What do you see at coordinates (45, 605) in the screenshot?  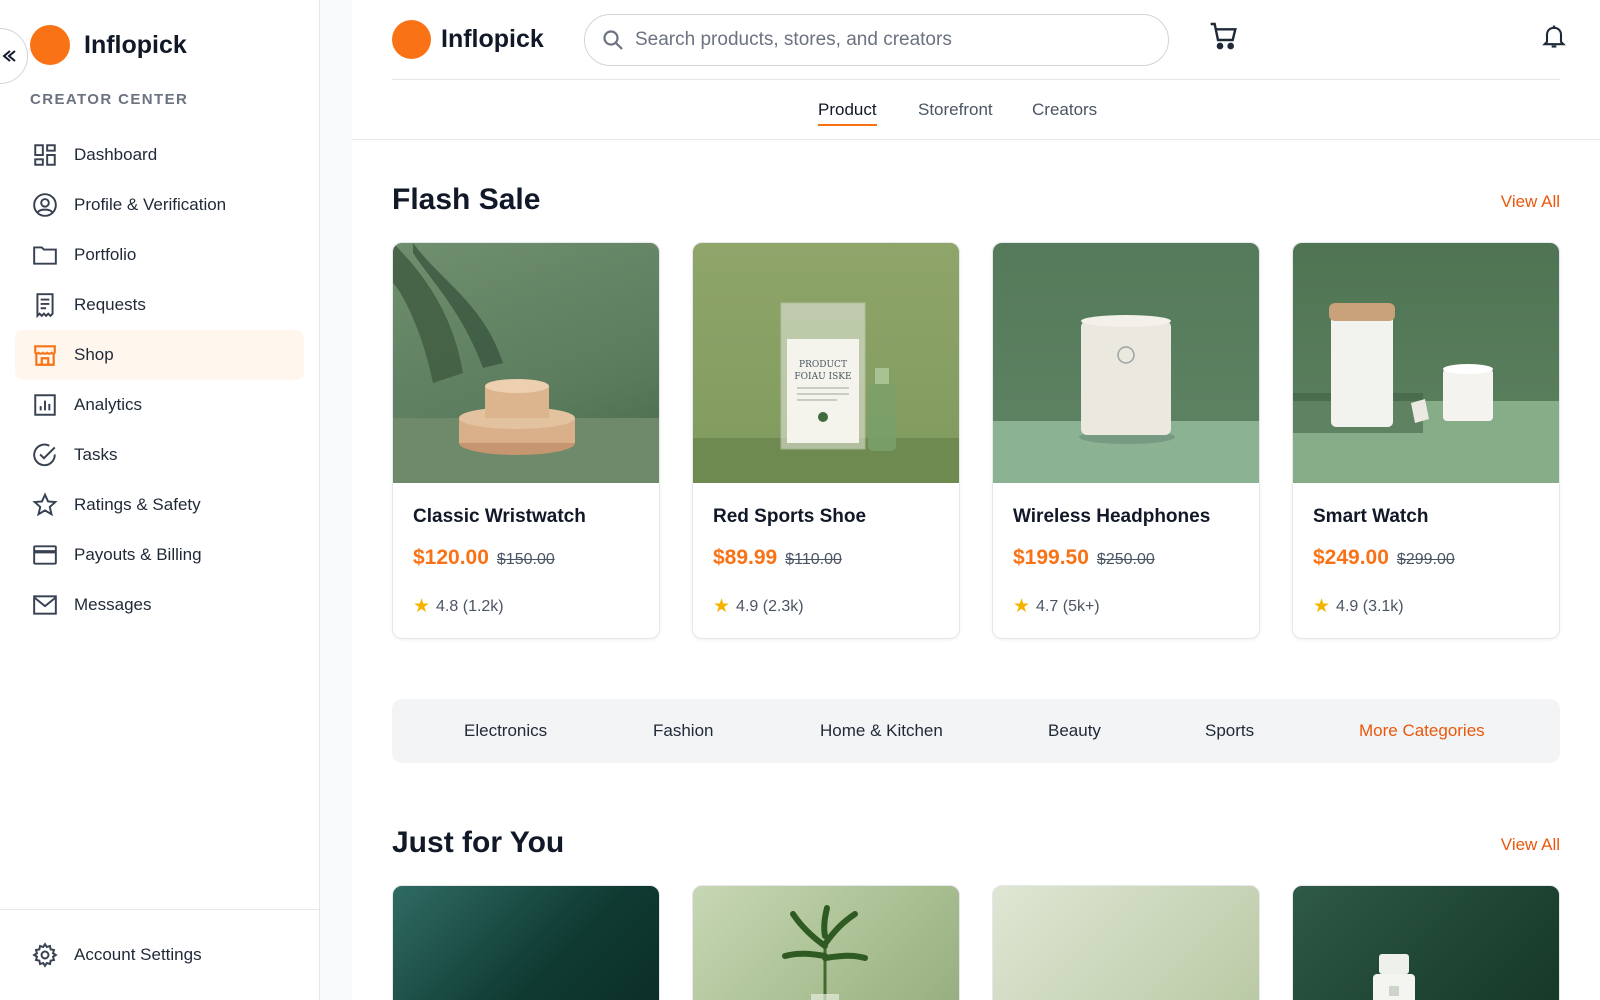 I see `mail-icon` at bounding box center [45, 605].